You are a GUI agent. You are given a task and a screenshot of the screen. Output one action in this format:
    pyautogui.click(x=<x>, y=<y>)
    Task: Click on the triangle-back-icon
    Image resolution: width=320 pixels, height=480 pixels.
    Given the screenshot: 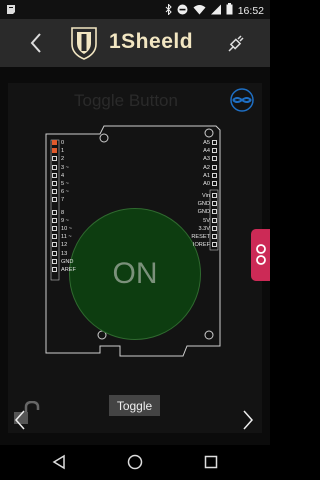 What is the action you would take?
    pyautogui.click(x=58, y=462)
    